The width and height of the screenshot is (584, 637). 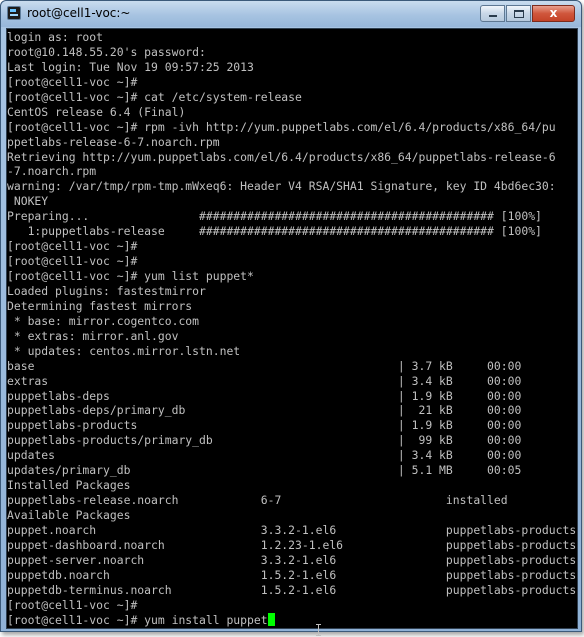 What do you see at coordinates (69, 485) in the screenshot?
I see `terminal-line-text: Installed Packages` at bounding box center [69, 485].